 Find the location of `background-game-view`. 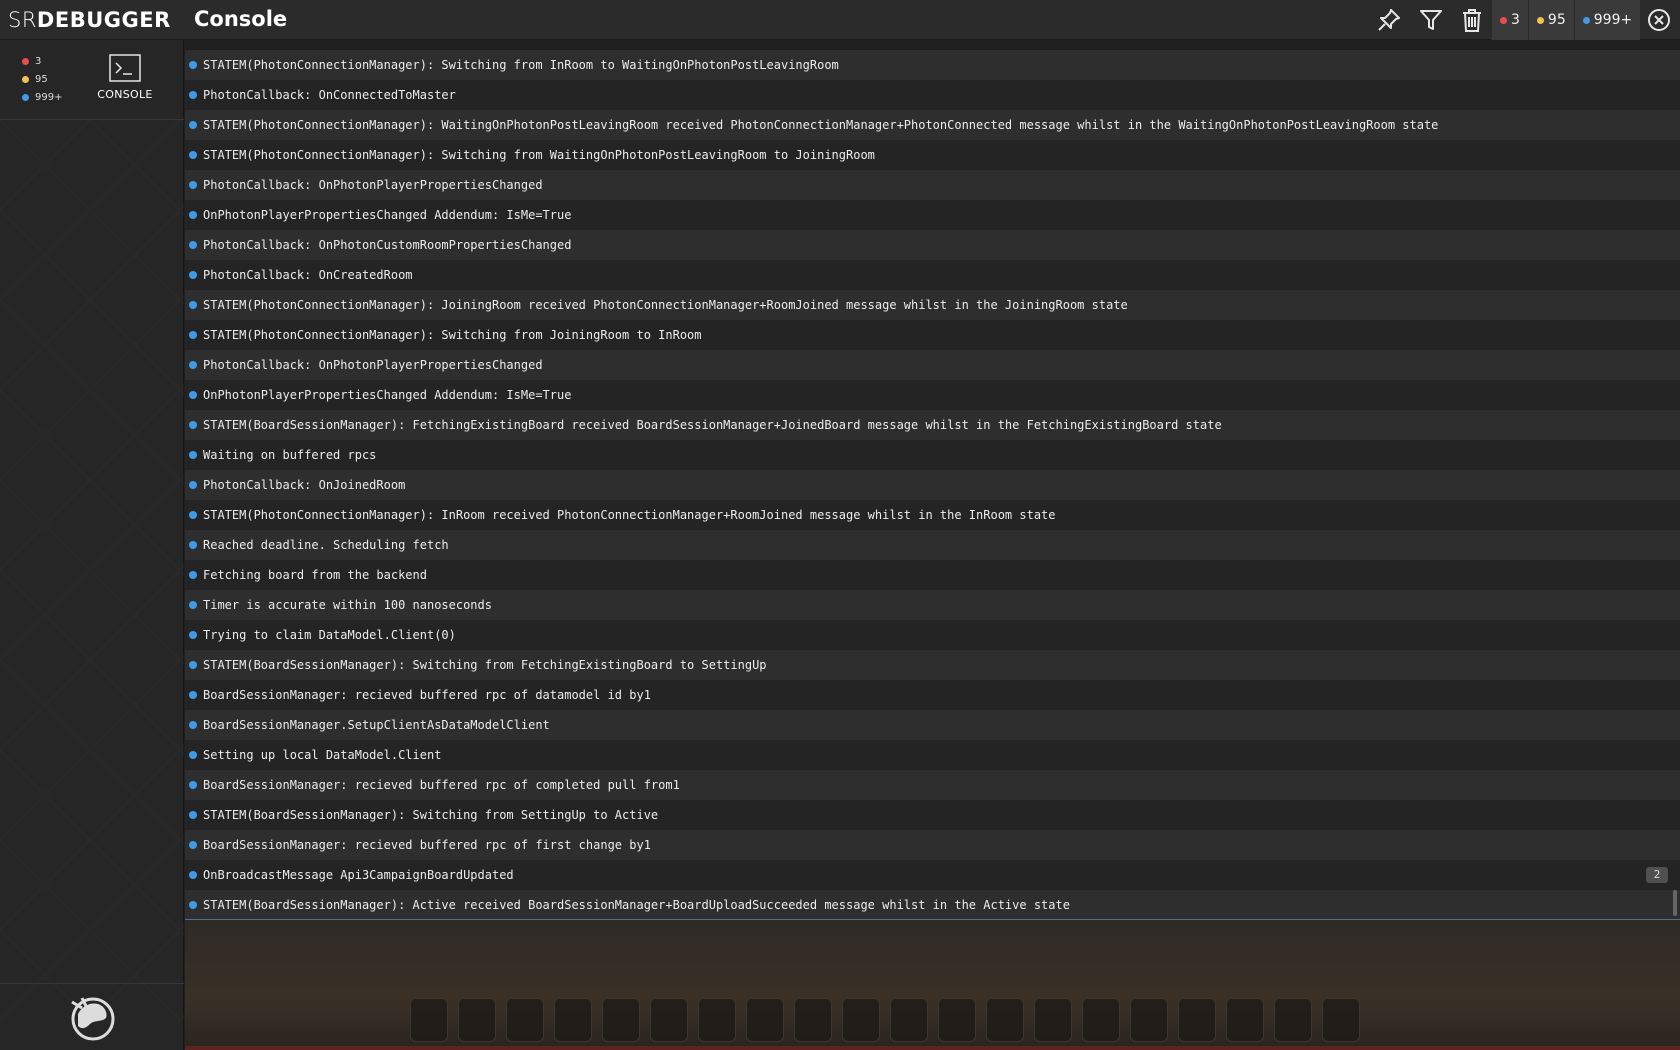

background-game-view is located at coordinates (932, 985).